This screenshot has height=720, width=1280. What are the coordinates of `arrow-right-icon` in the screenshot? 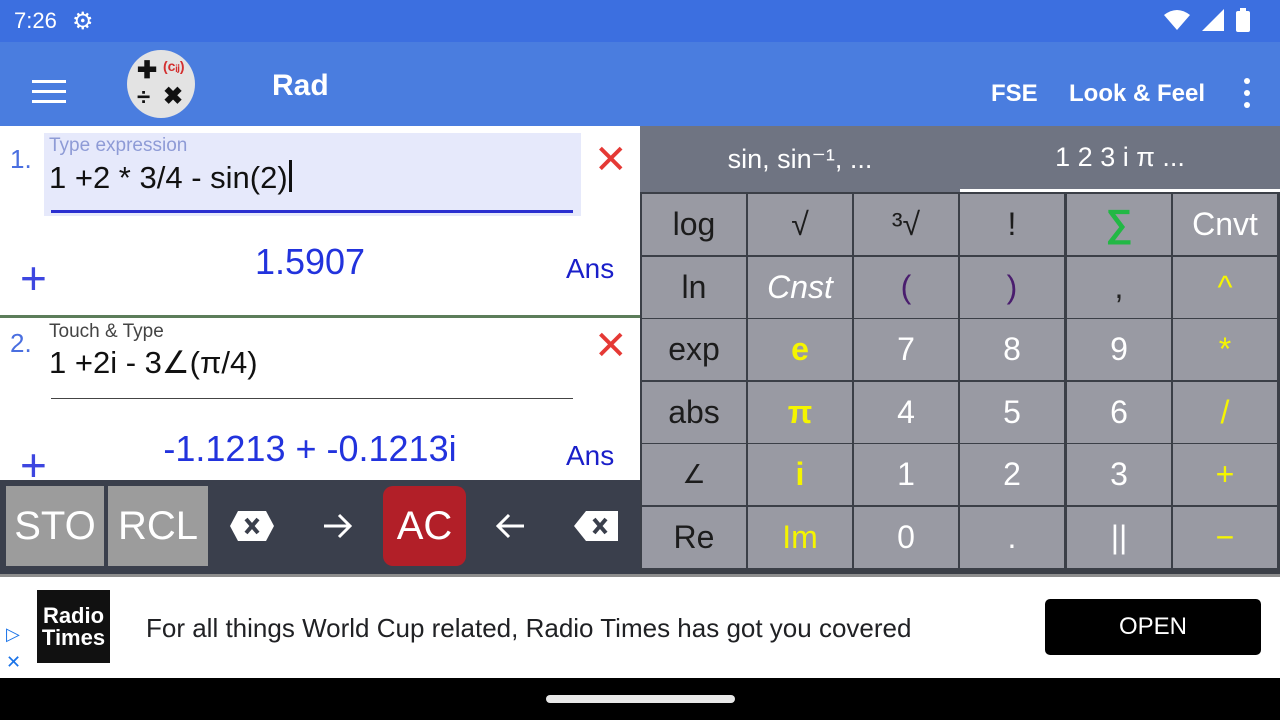 It's located at (338, 526).